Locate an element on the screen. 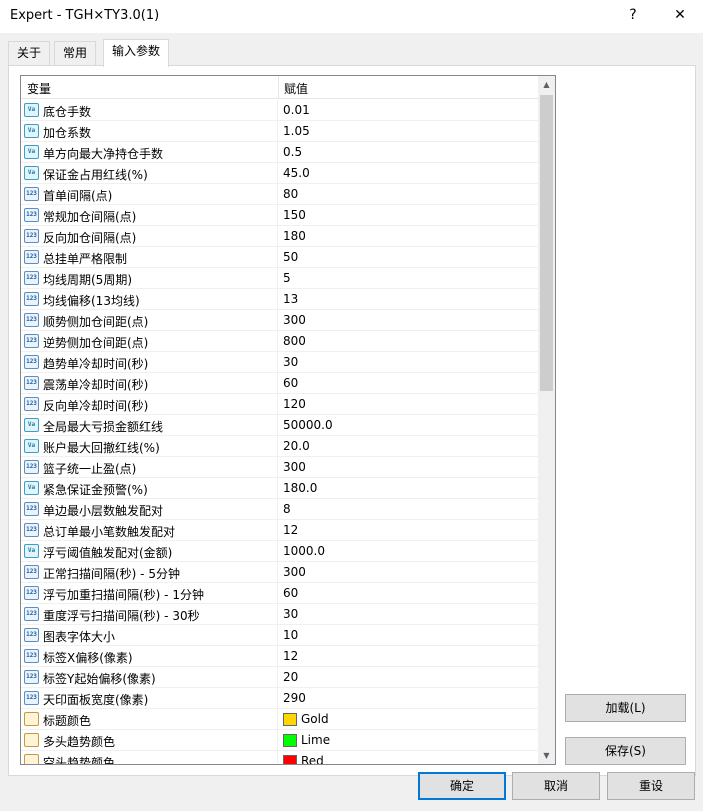  column-divider is located at coordinates (278, 87).